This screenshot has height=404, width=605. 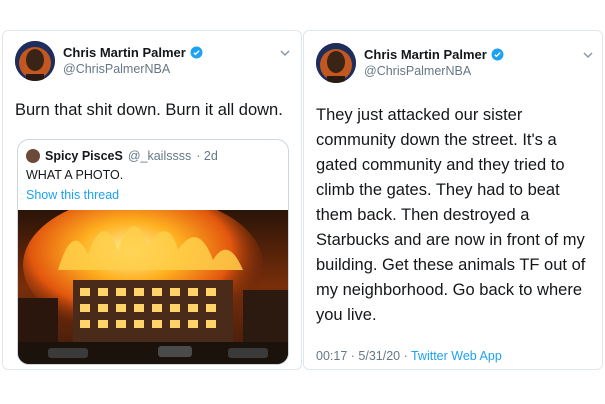 I want to click on tweet-meta: 00:17 · 5/31/20 · Twitter Web App, so click(x=409, y=356).